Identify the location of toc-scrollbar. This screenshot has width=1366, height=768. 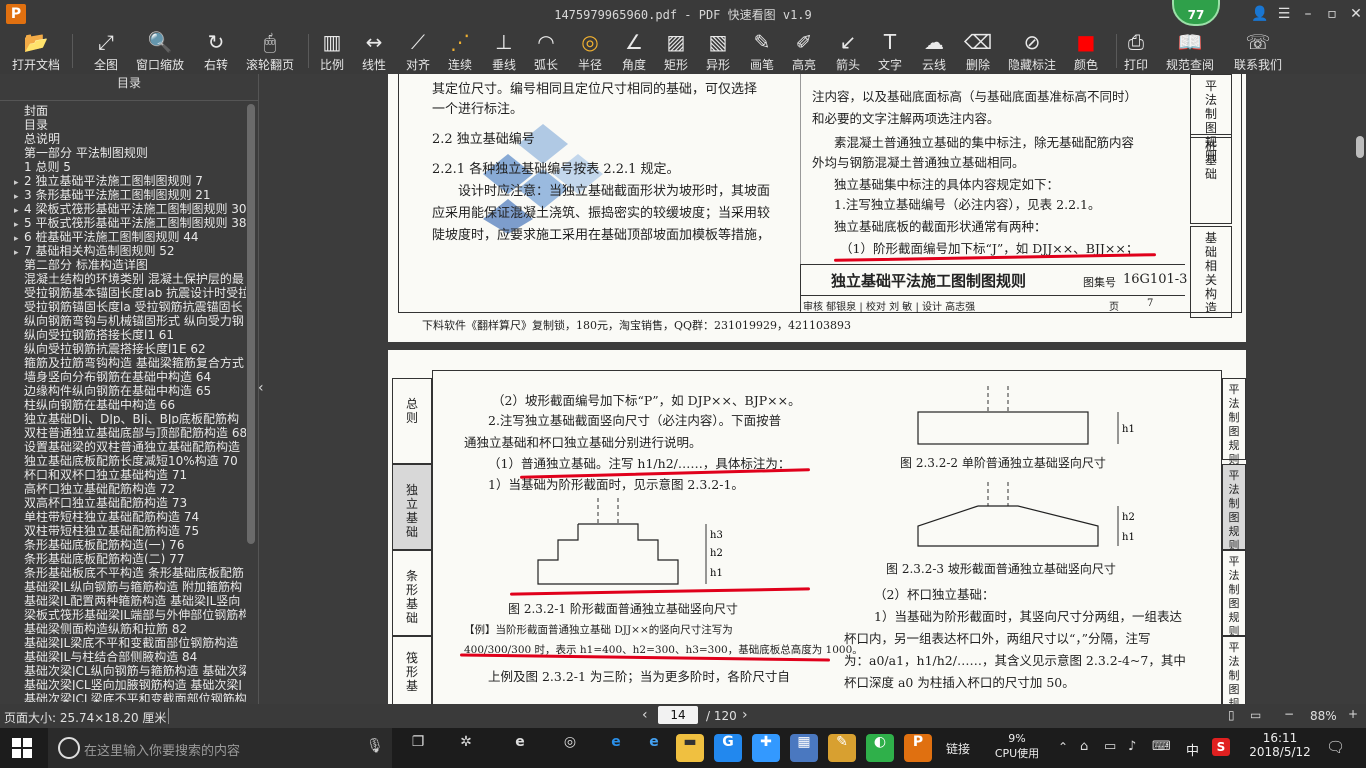
(251, 324).